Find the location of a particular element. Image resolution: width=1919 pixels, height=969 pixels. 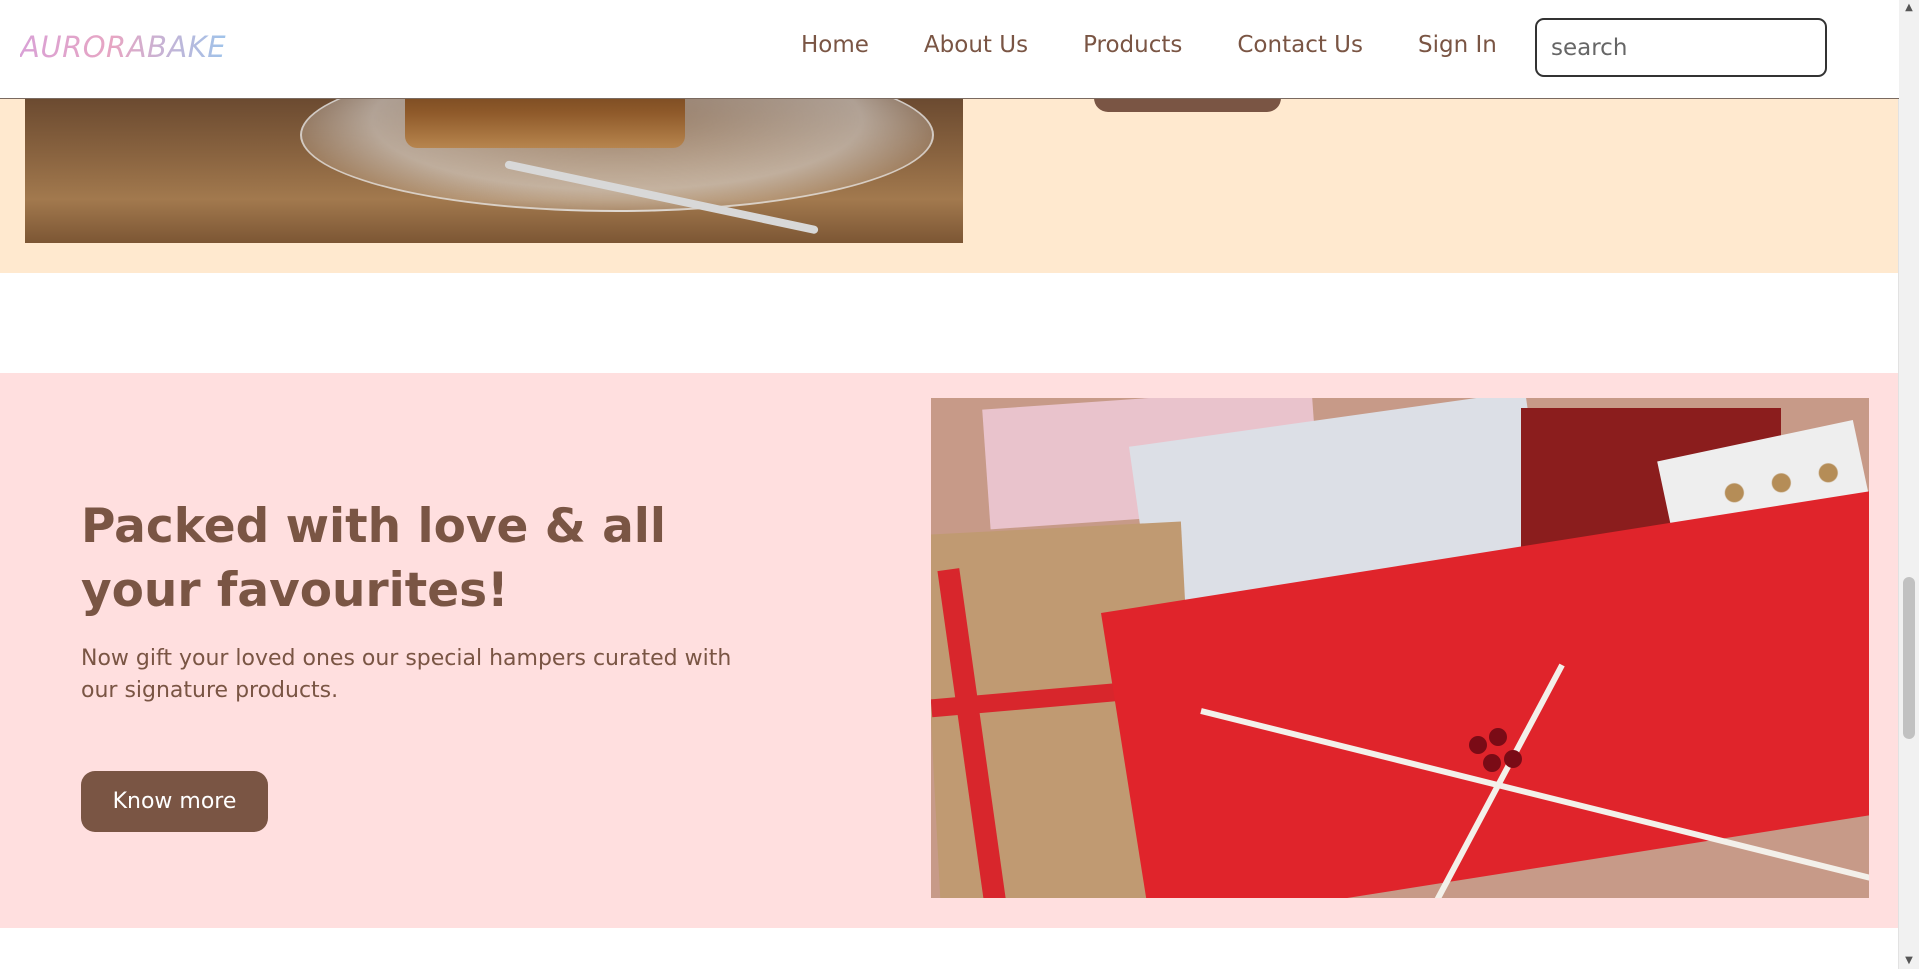

cake-slice is located at coordinates (545, 123).